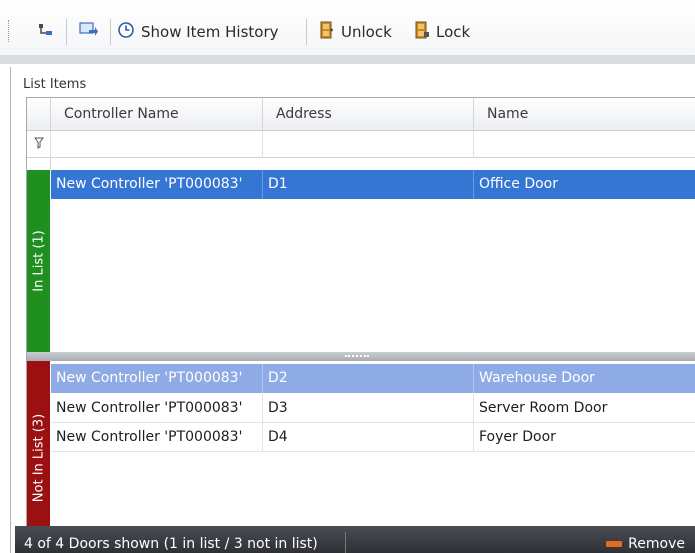  I want to click on cell-address: D4, so click(368, 437).